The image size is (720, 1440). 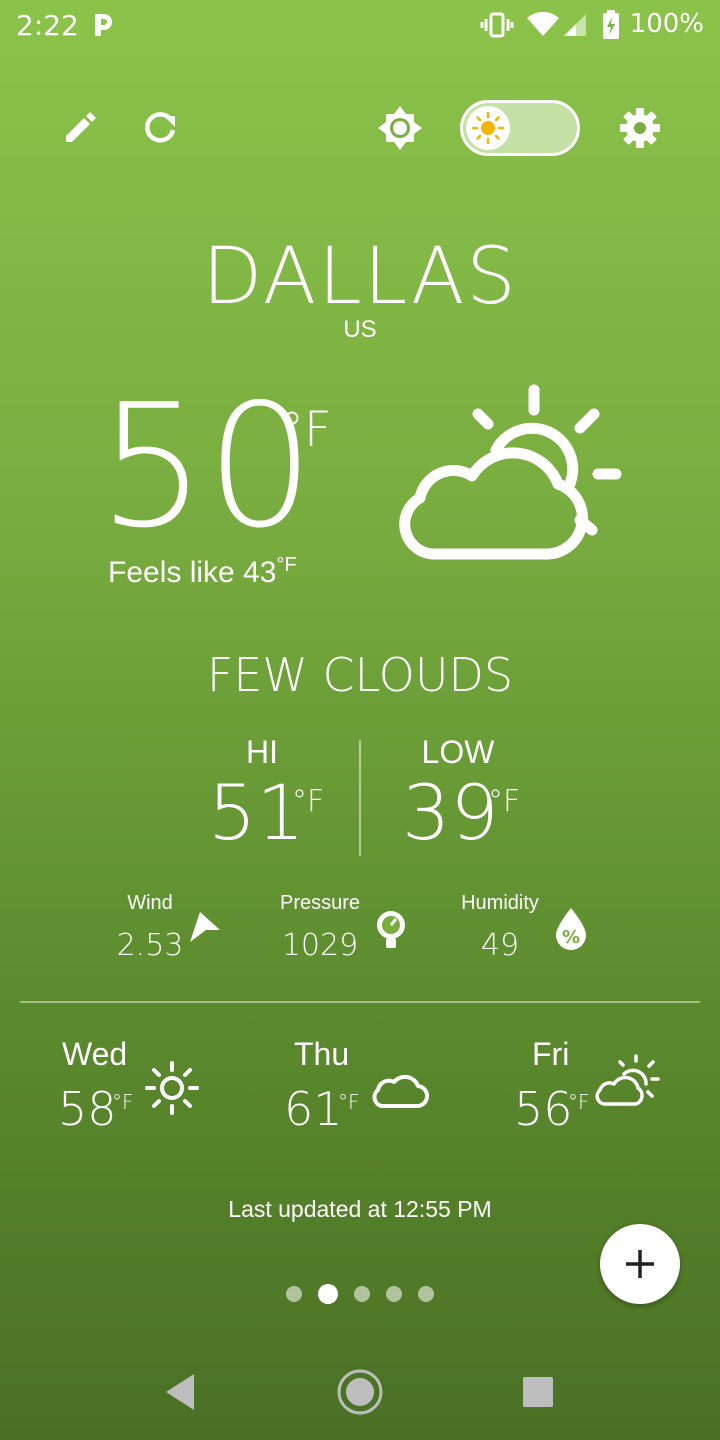 I want to click on hi-label: HI, so click(x=262, y=752).